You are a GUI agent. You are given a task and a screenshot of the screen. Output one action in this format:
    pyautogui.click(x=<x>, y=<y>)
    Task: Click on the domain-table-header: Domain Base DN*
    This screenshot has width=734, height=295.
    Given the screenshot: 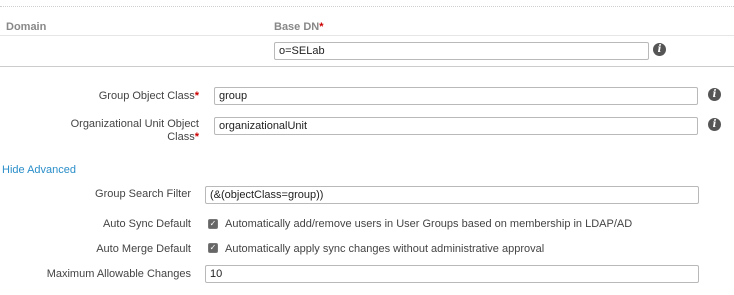 What is the action you would take?
    pyautogui.click(x=367, y=26)
    